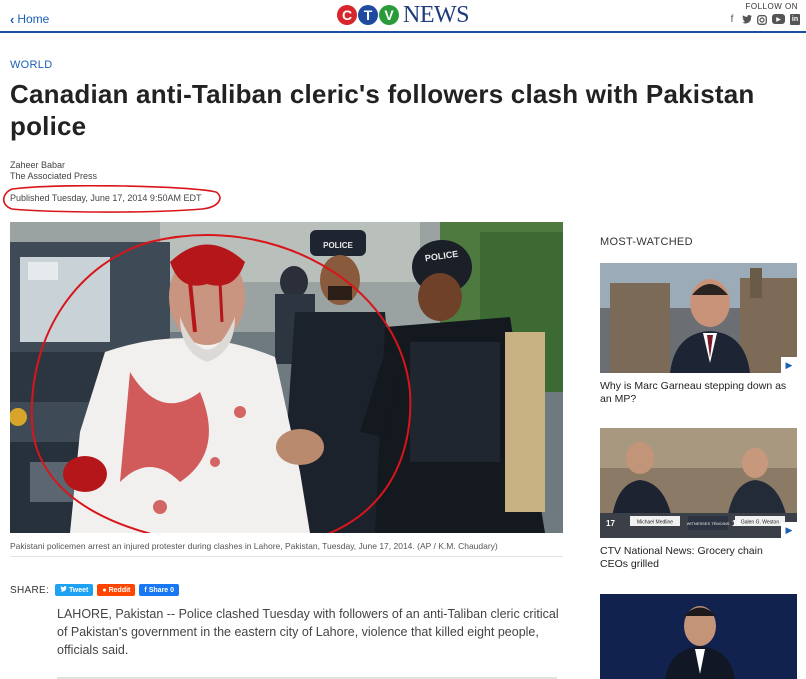  Describe the element at coordinates (698, 318) in the screenshot. I see `video-thumbnail: ▶` at that location.